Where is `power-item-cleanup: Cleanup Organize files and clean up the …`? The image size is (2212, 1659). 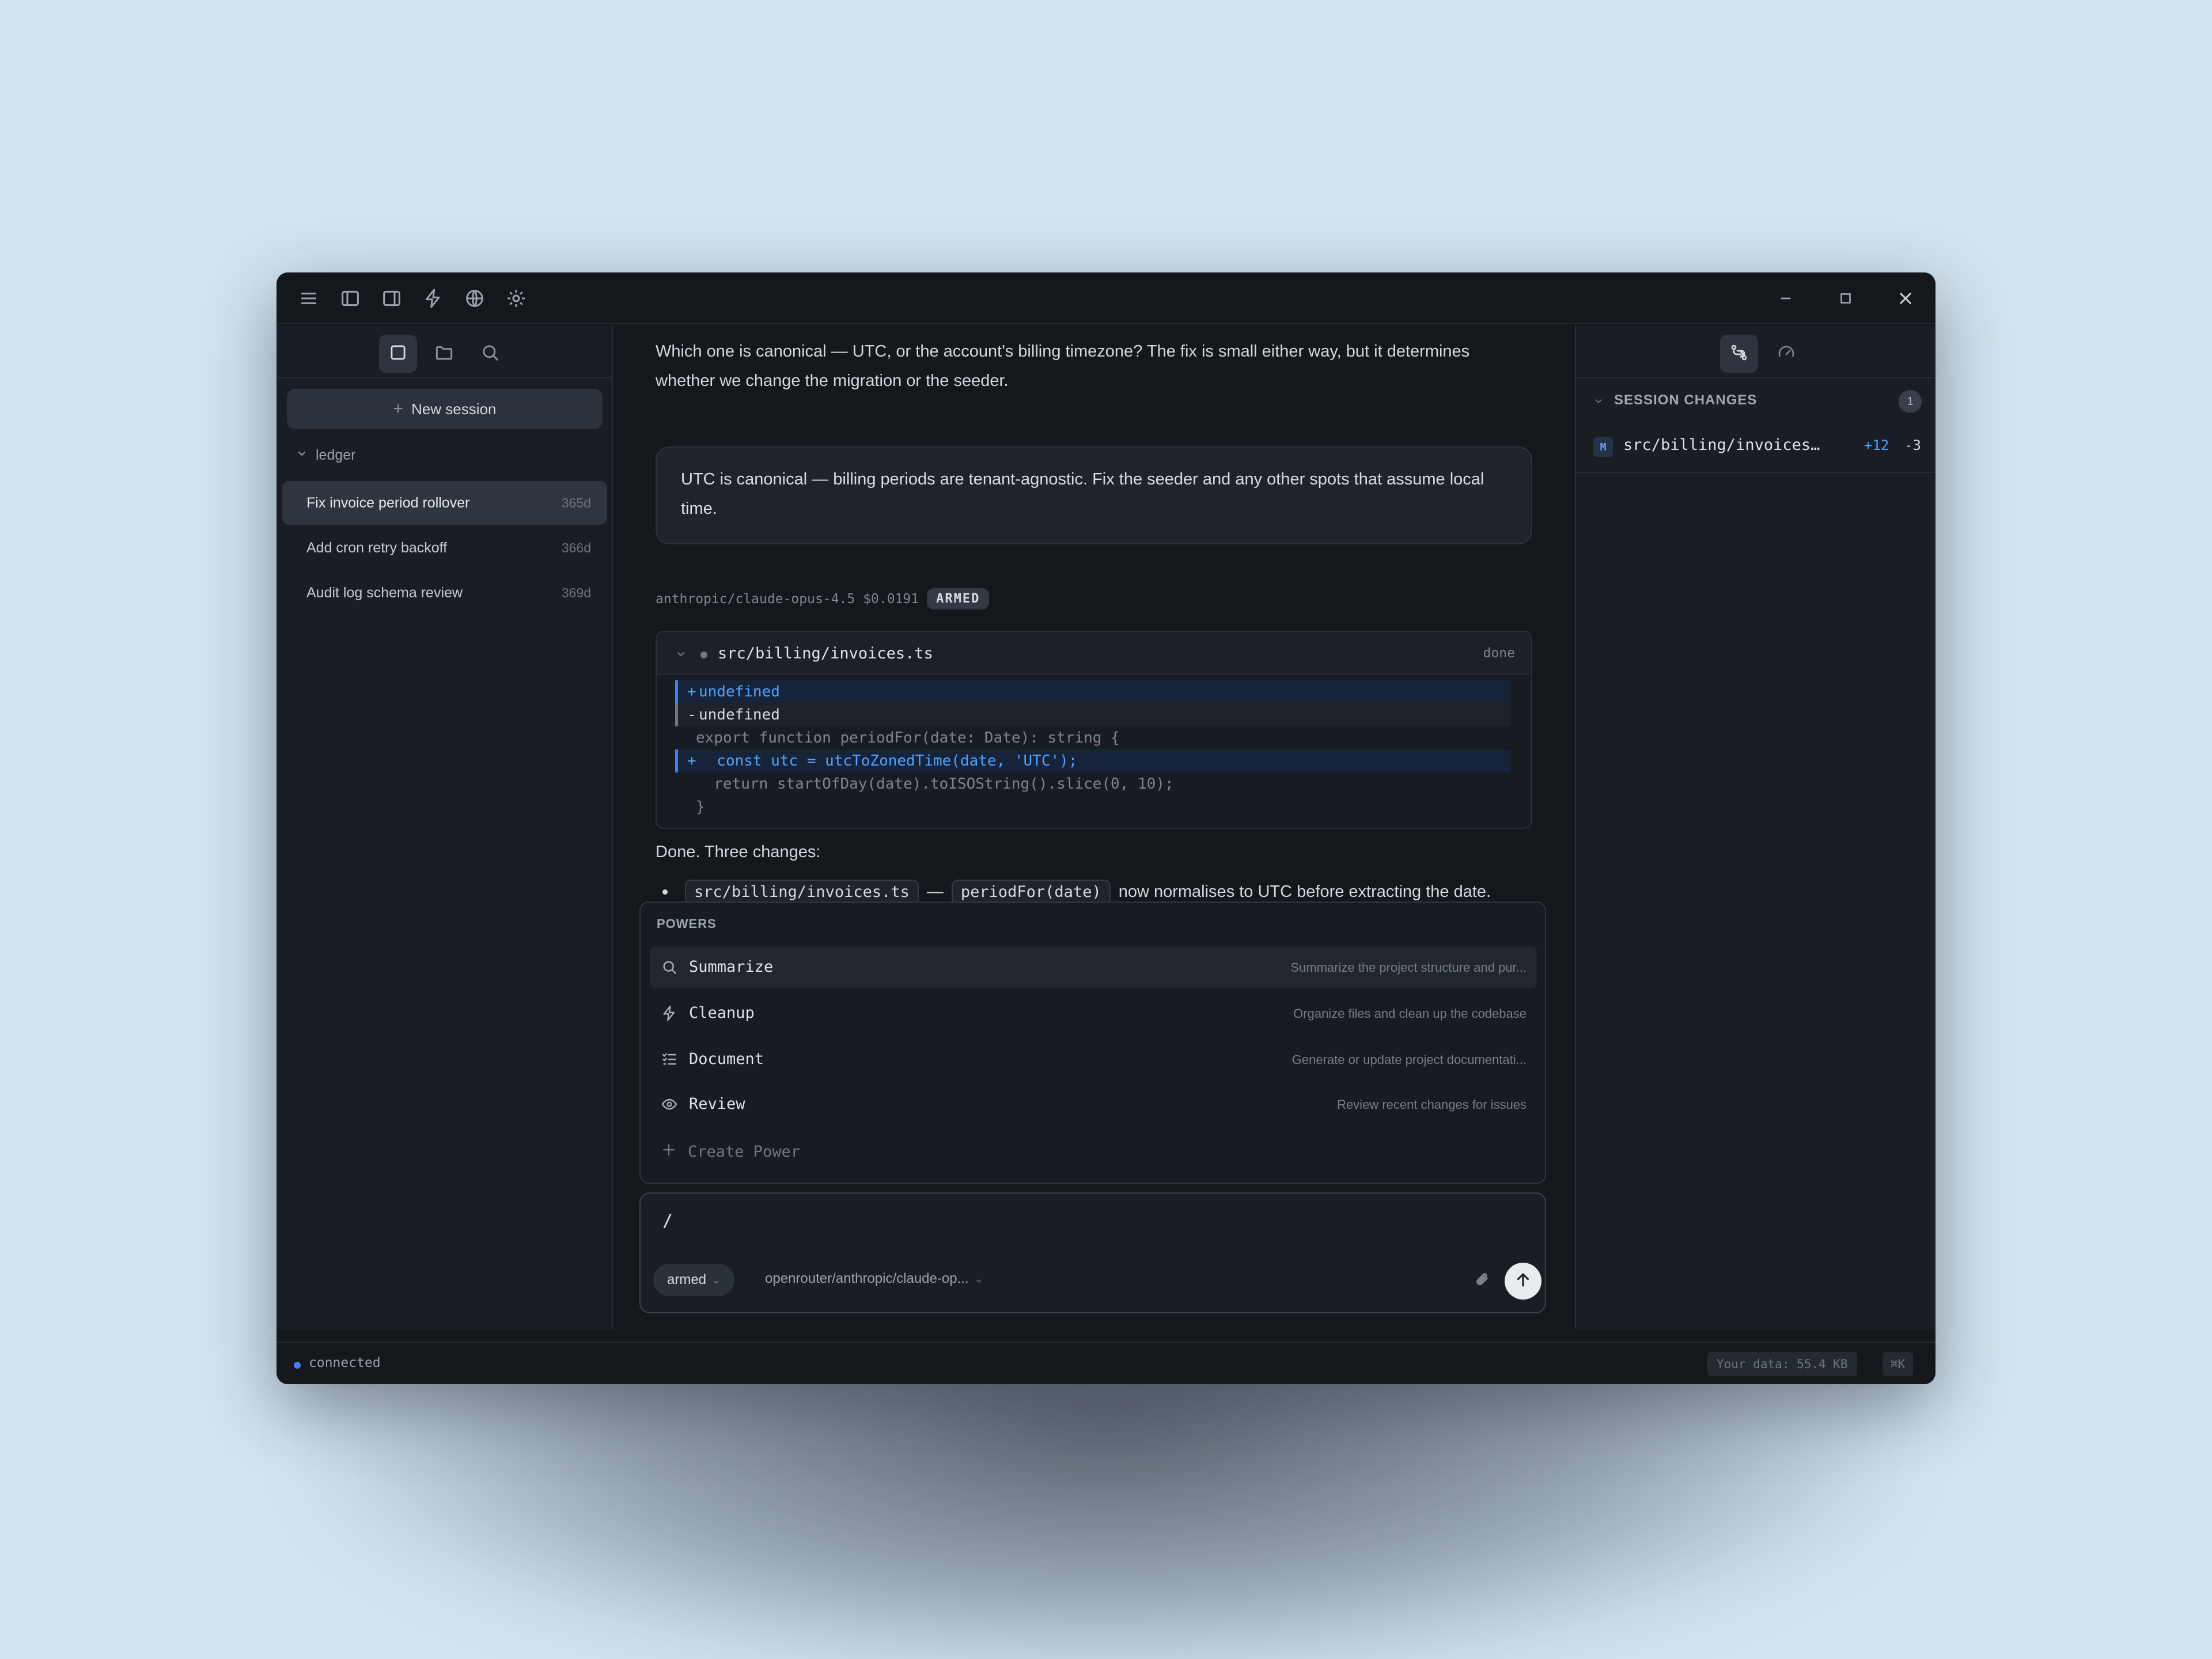
power-item-cleanup: Cleanup Organize files and clean up the … is located at coordinates (1093, 1013).